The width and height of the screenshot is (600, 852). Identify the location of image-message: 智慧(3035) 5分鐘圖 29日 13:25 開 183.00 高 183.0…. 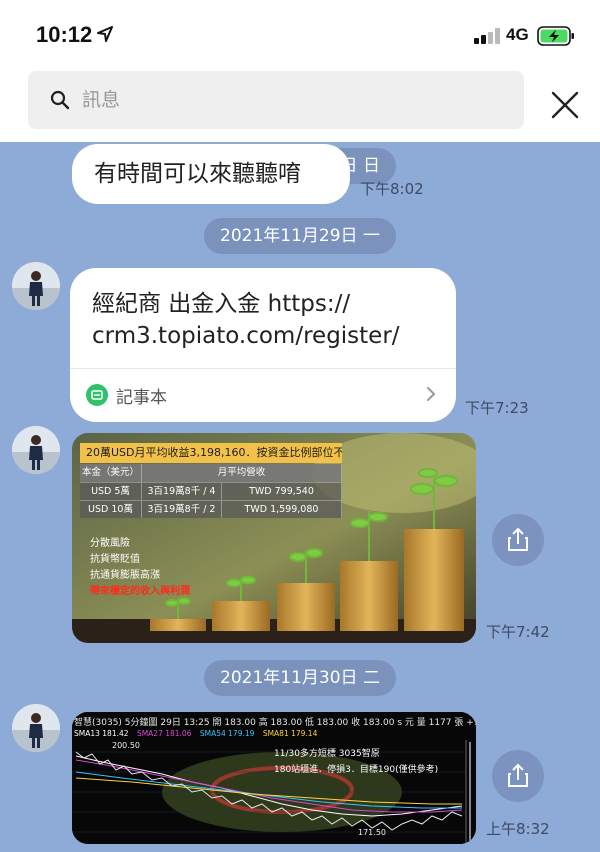
(274, 778).